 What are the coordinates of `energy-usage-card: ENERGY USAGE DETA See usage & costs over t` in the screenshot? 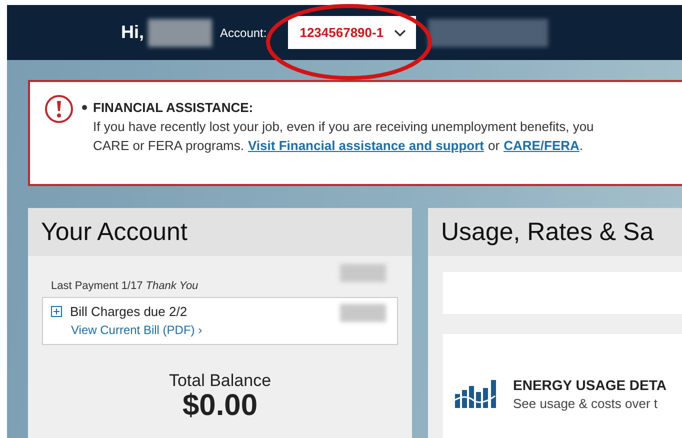 It's located at (562, 386).